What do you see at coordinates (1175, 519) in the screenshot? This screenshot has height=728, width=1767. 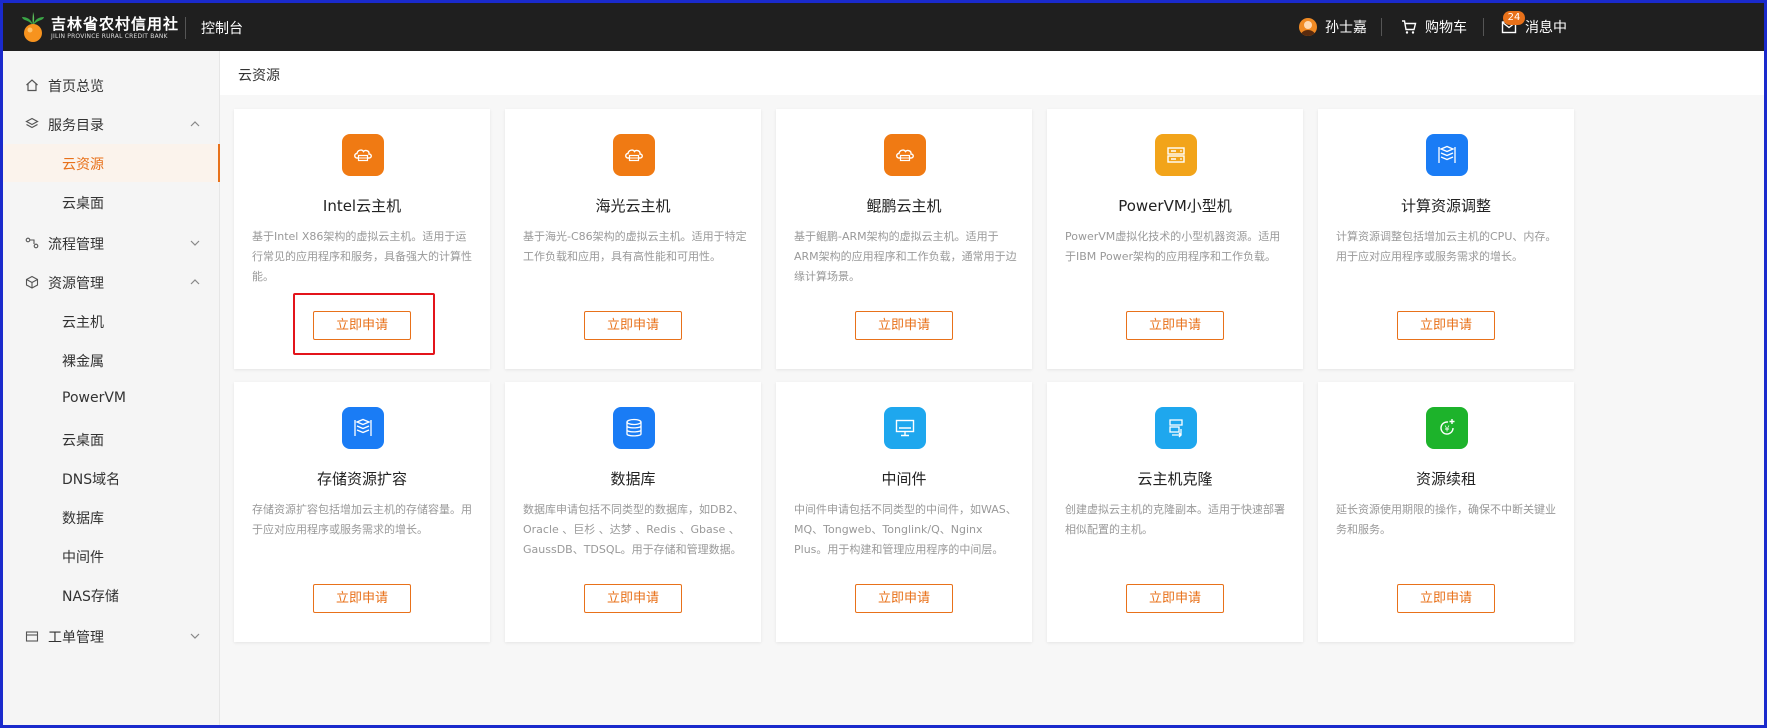 I see `card-description: 创建虚拟云主机的克隆副本。适用于快速部署相似配置的主机。` at bounding box center [1175, 519].